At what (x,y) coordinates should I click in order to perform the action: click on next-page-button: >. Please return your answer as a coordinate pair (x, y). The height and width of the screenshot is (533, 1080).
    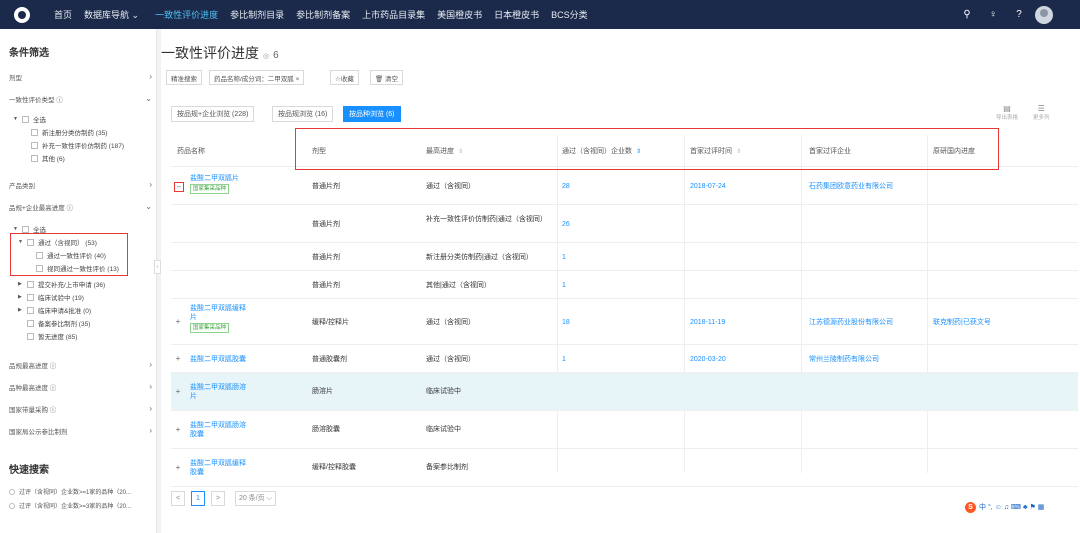
    Looking at the image, I should click on (218, 498).